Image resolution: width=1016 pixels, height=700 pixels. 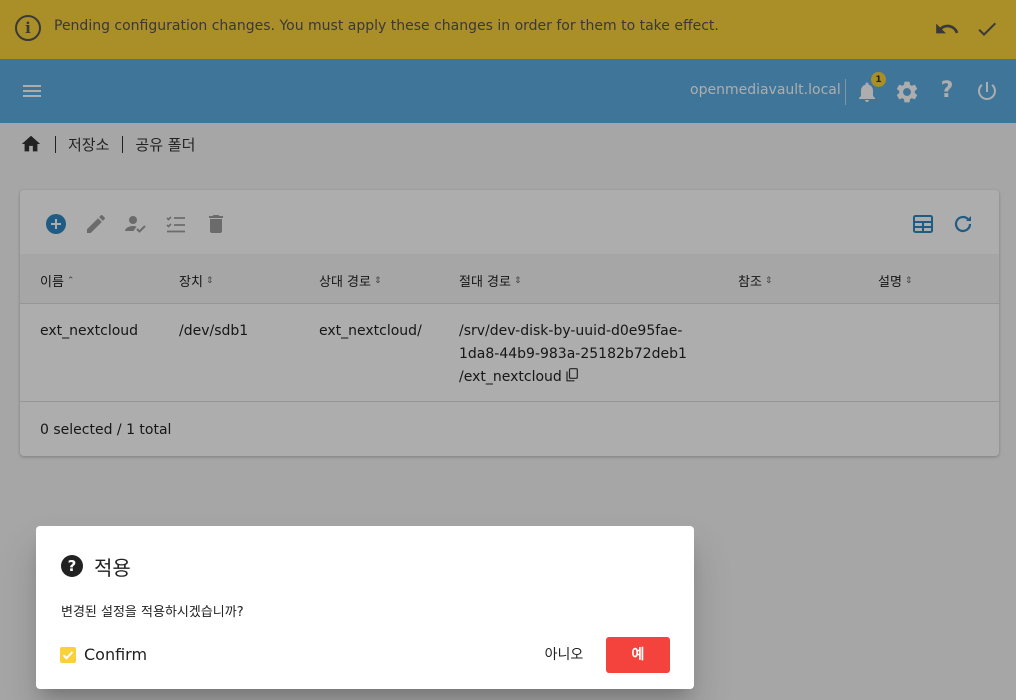 What do you see at coordinates (564, 655) in the screenshot?
I see `no-button: 아니오` at bounding box center [564, 655].